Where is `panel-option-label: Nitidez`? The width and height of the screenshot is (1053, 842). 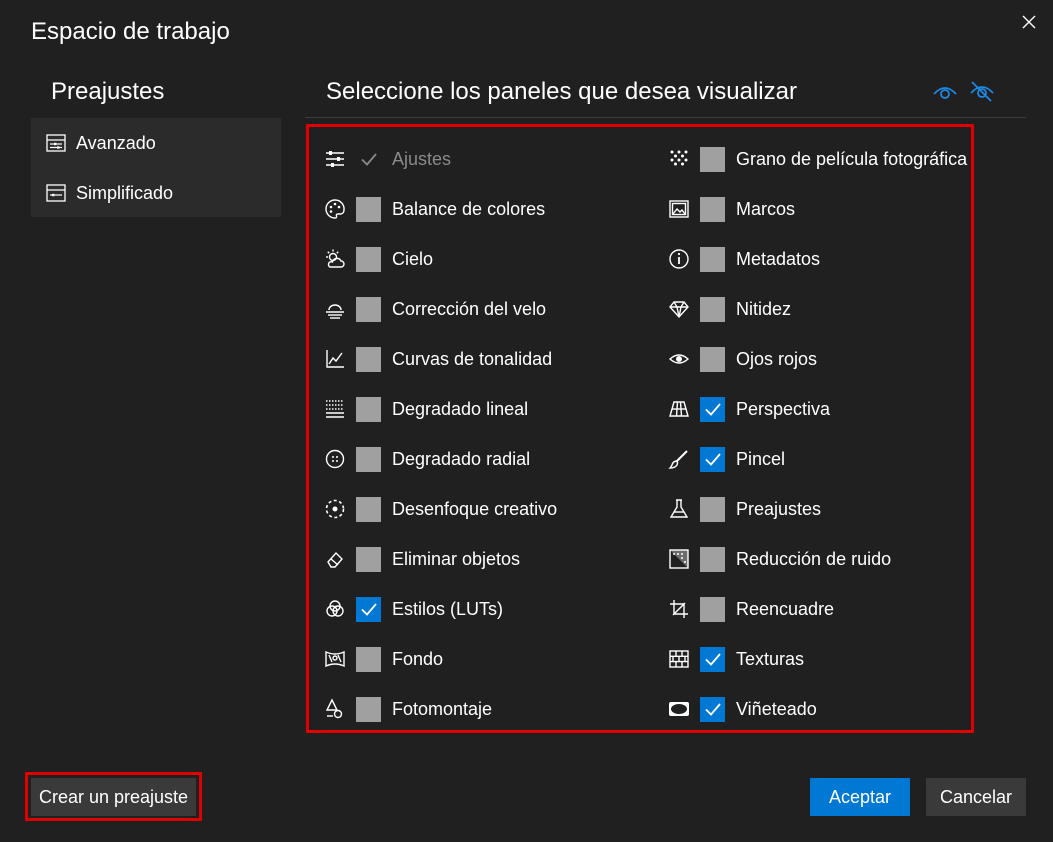 panel-option-label: Nitidez is located at coordinates (764, 308).